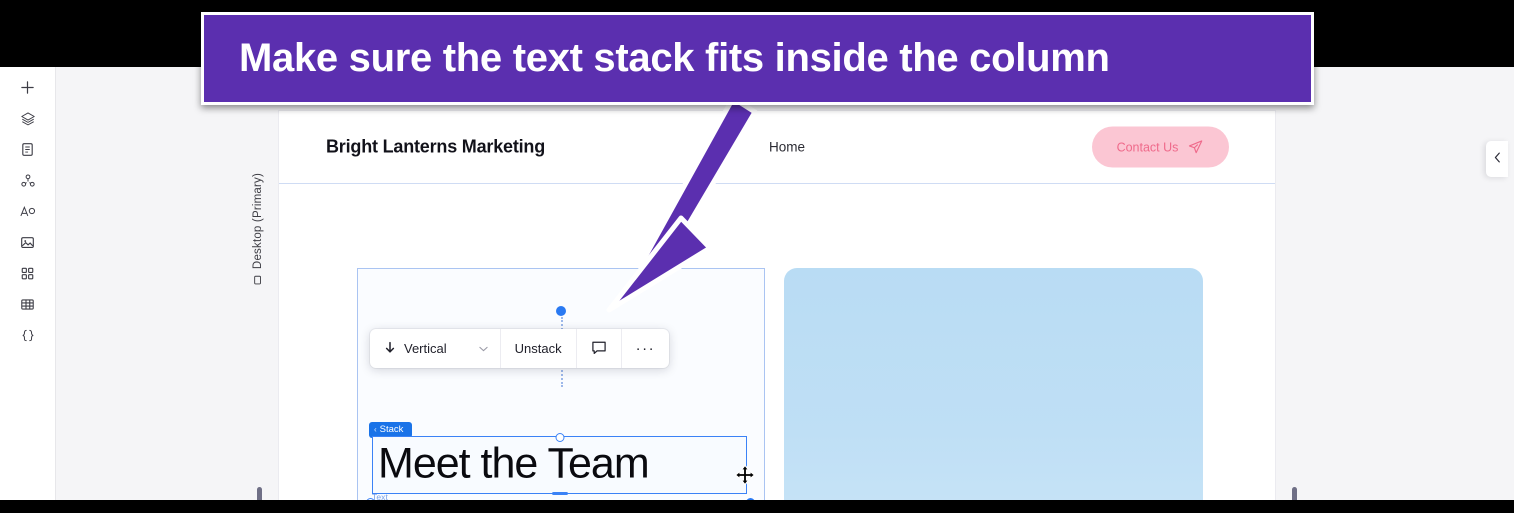 This screenshot has width=1514, height=513. I want to click on chevron-left-icon, so click(1497, 159).